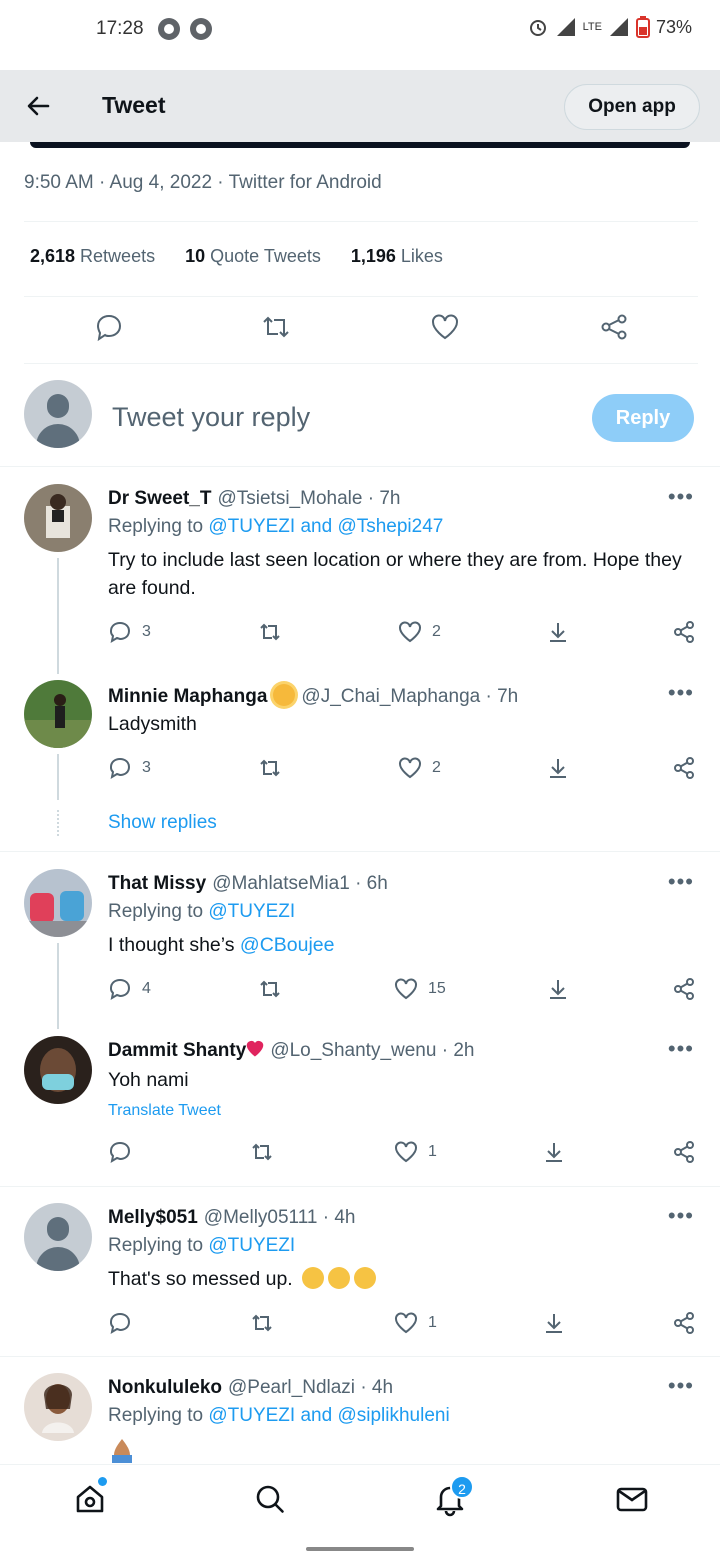  Describe the element at coordinates (165, 1387) in the screenshot. I see `author-name: Nonkululeko` at that location.